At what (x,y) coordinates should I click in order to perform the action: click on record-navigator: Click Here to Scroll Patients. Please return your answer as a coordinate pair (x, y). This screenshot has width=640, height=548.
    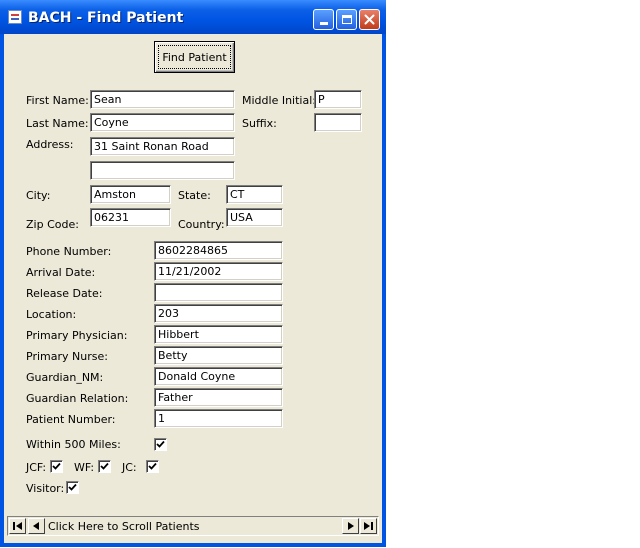
    Looking at the image, I should click on (193, 526).